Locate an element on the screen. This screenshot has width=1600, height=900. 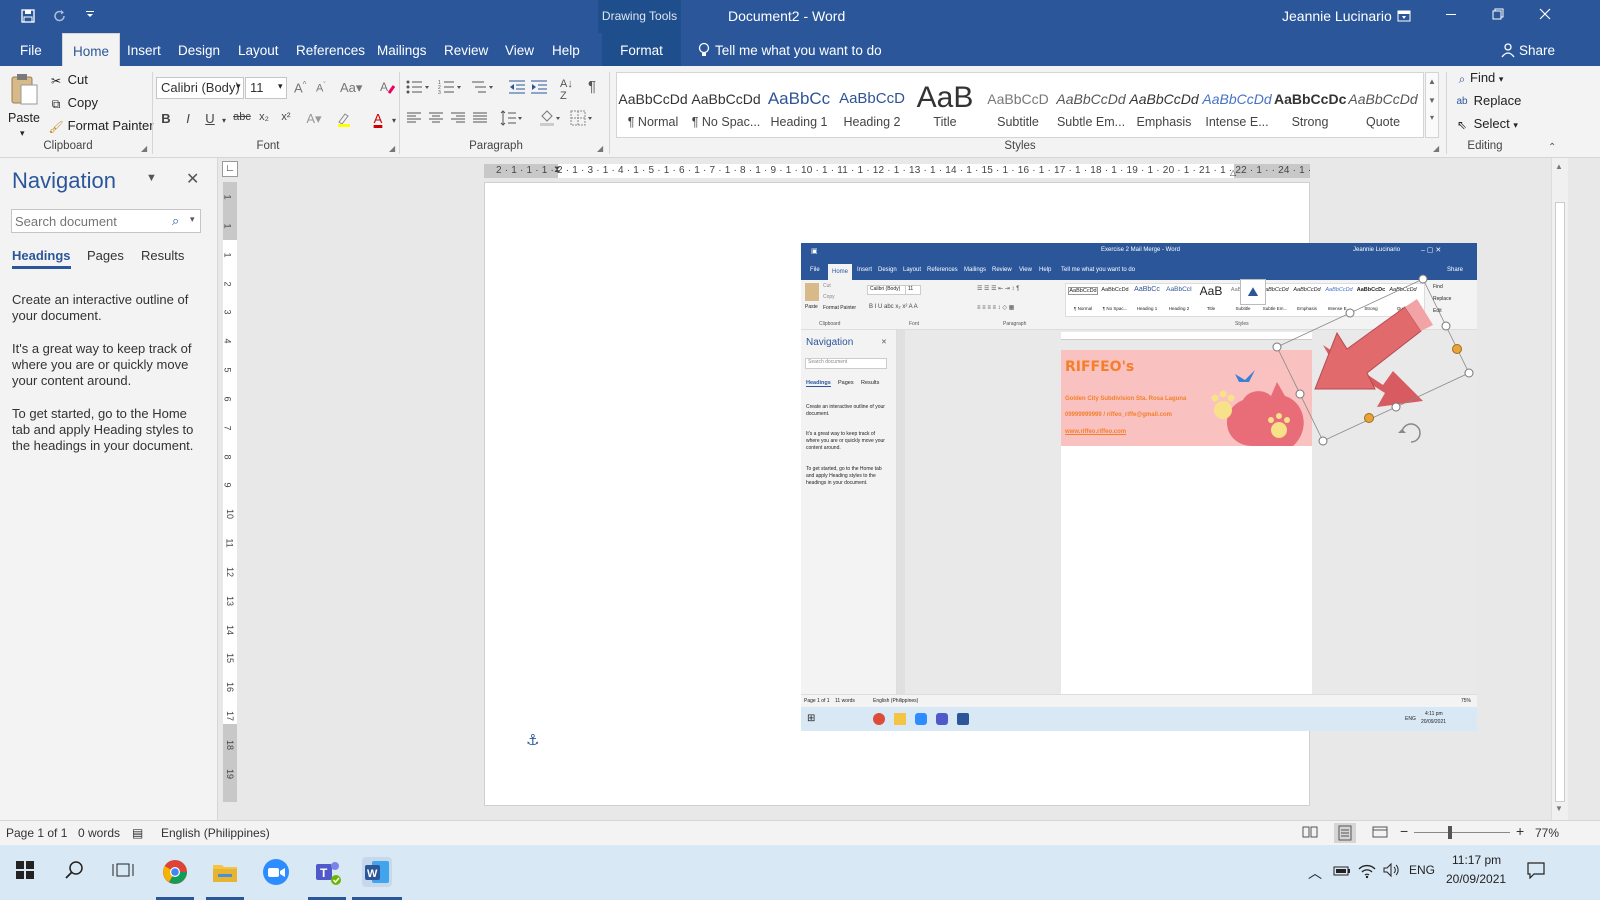
sort-icon: A↓ Z is located at coordinates (566, 90).